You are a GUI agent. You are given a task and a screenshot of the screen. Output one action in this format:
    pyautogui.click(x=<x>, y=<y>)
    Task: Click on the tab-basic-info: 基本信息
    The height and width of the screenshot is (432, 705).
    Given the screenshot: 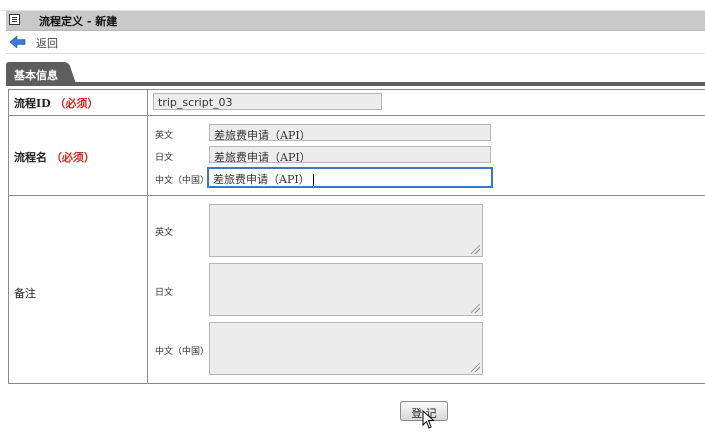 What is the action you would take?
    pyautogui.click(x=41, y=73)
    